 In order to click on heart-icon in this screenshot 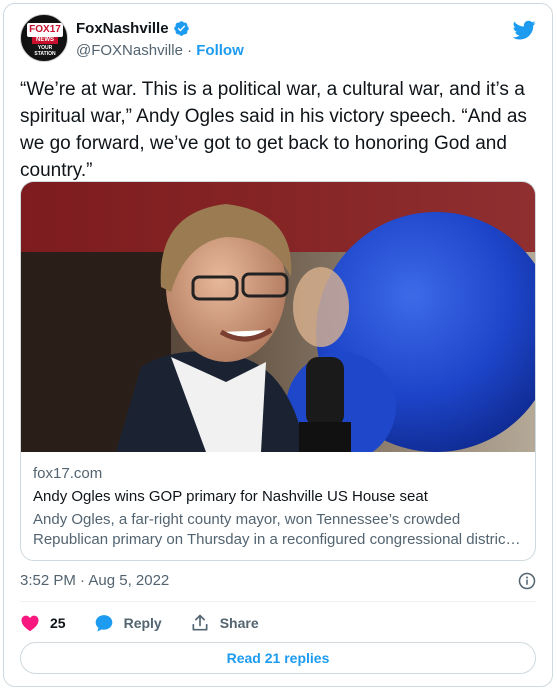, I will do `click(30, 623)`.